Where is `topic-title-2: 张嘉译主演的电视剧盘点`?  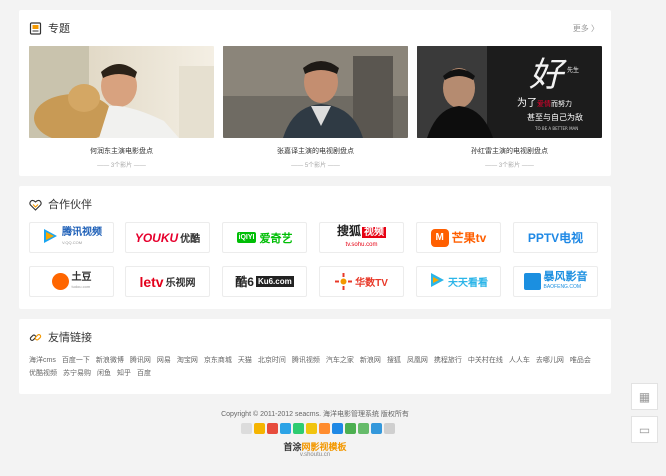 topic-title-2: 张嘉译主演的电视剧盘点 is located at coordinates (315, 151).